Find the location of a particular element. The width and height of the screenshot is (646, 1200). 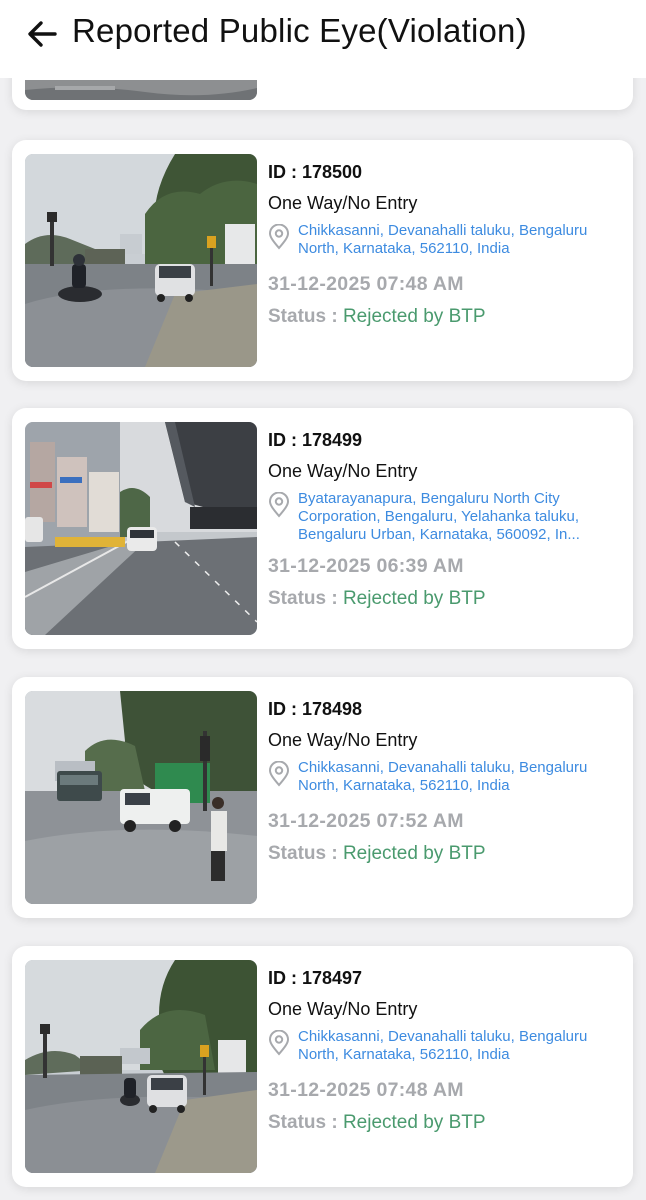

arrow-left-icon is located at coordinates (42, 34).